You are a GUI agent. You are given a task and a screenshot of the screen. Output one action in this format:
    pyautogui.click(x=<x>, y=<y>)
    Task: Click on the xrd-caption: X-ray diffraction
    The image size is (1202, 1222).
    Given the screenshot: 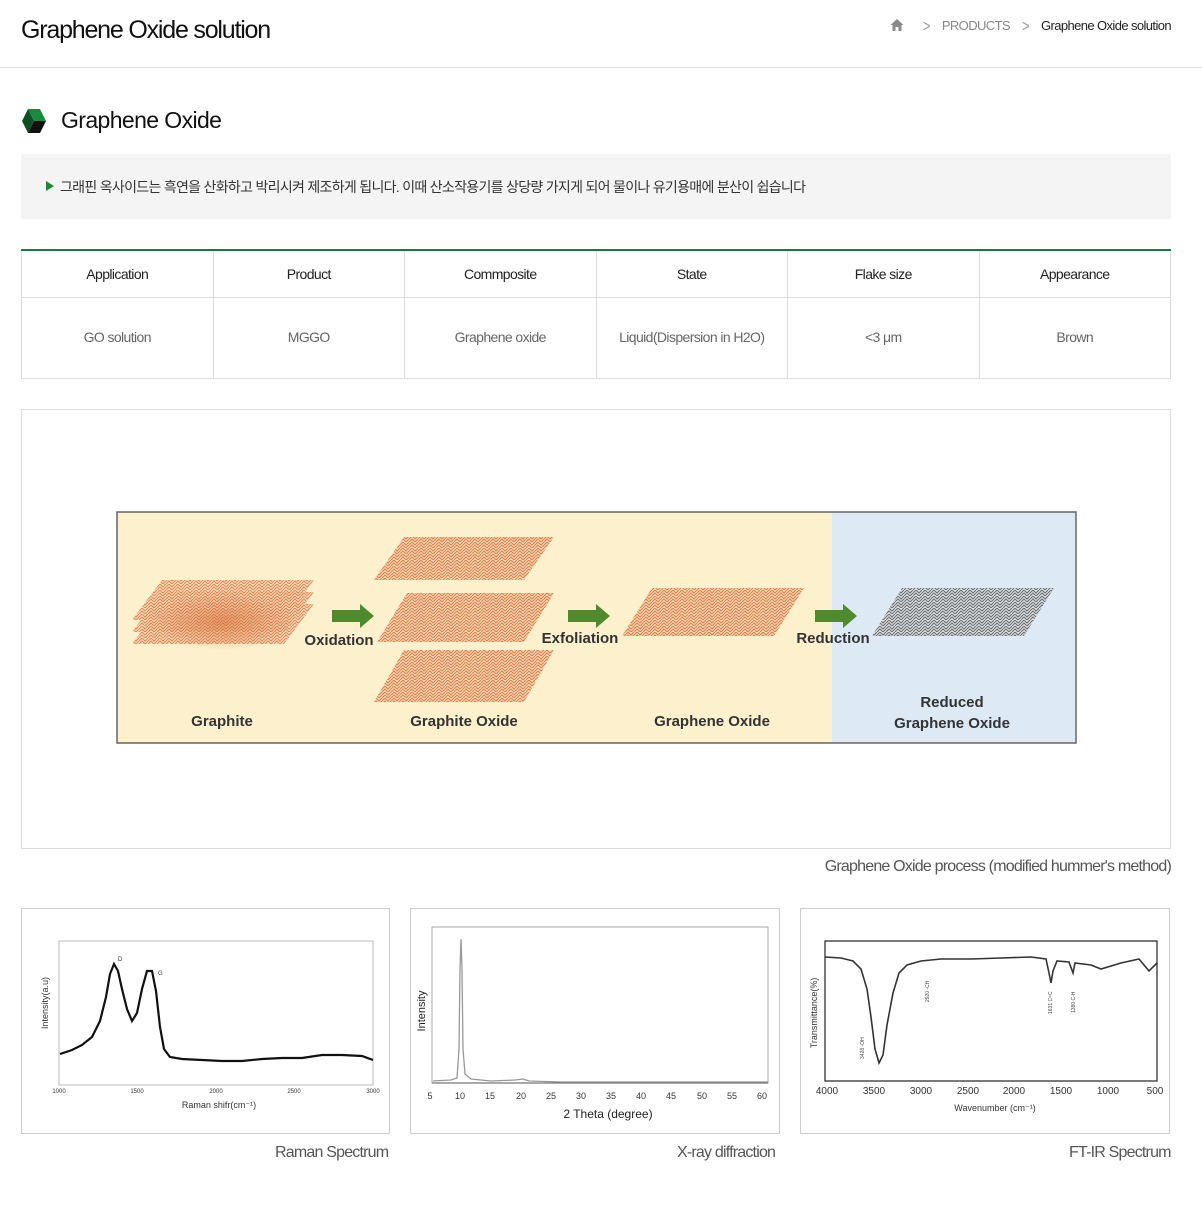 What is the action you would take?
    pyautogui.click(x=726, y=1152)
    